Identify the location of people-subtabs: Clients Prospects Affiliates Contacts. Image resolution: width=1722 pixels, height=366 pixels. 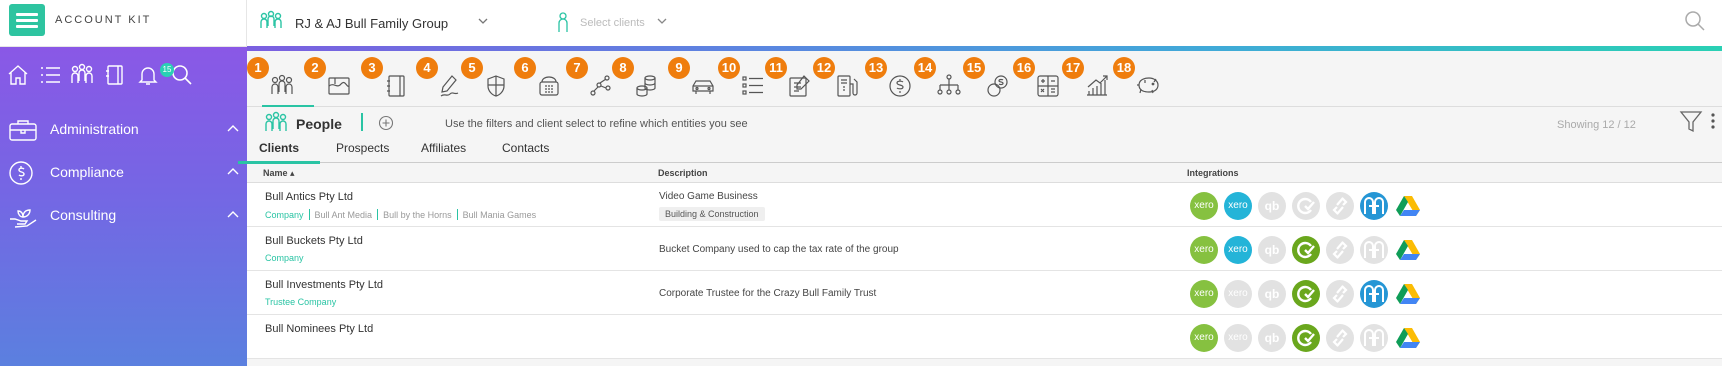
(980, 150).